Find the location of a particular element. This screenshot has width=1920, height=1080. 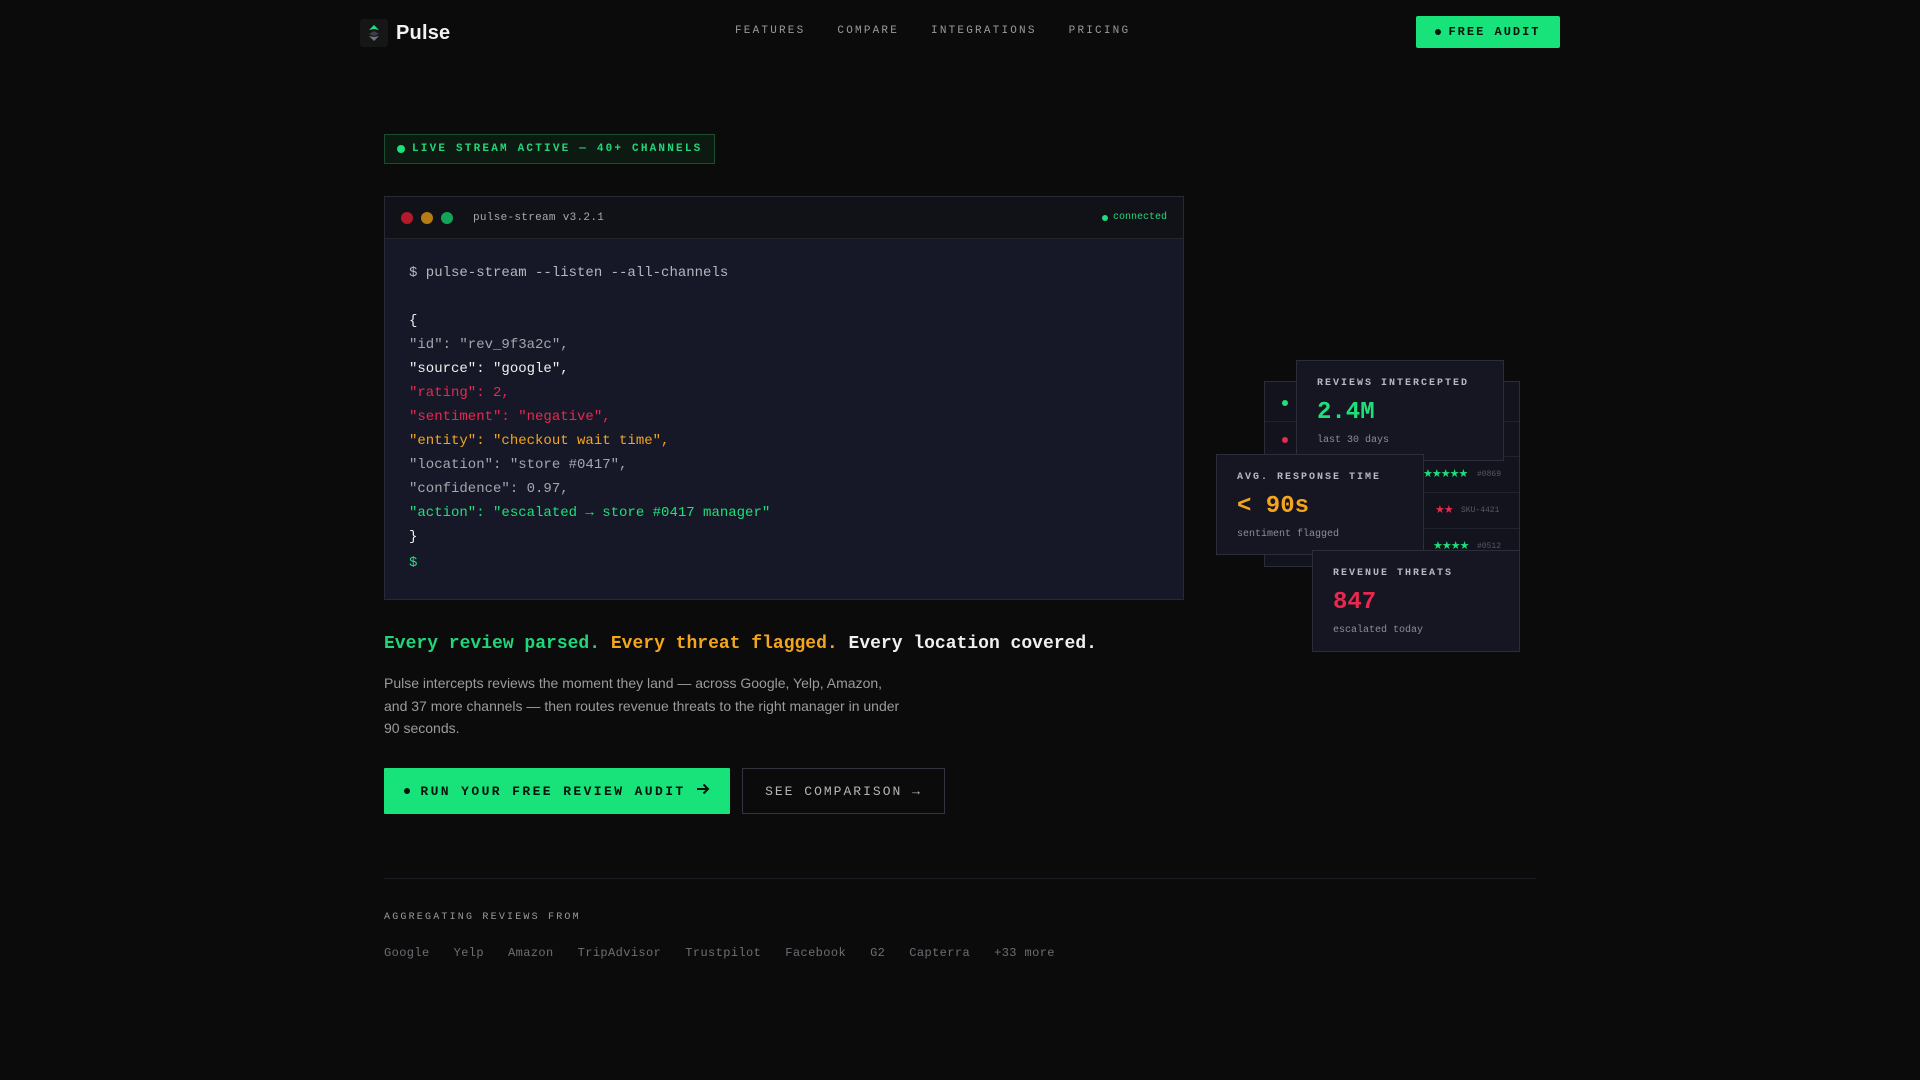

stat-card-reviews-intercepted: REVIEWS INTERCEPTED 2.4M last 30 days is located at coordinates (1400, 410).